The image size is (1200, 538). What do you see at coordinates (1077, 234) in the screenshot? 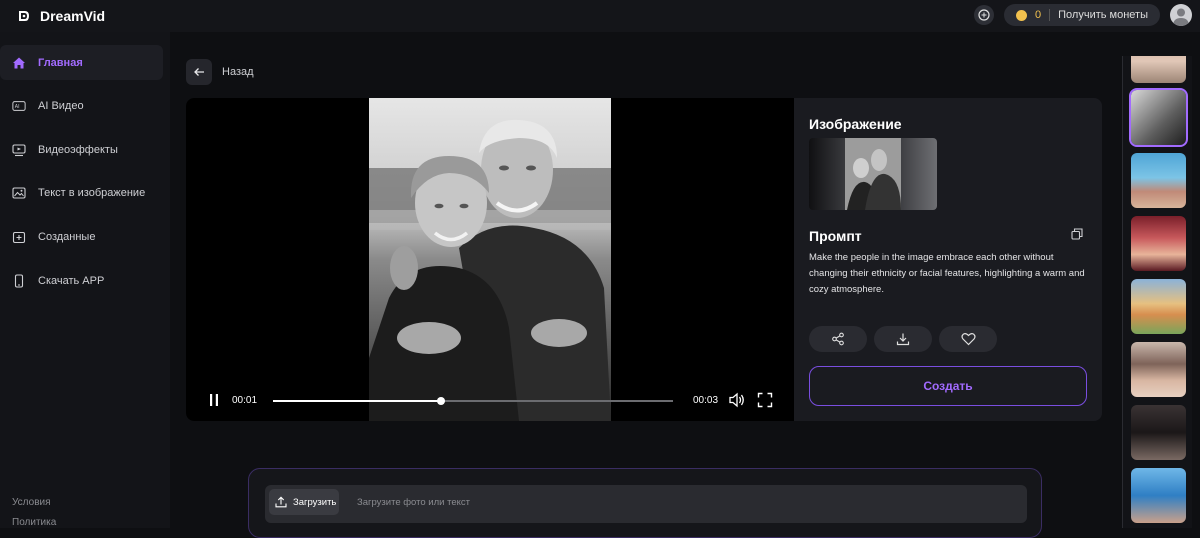
I see `copy-icon` at bounding box center [1077, 234].